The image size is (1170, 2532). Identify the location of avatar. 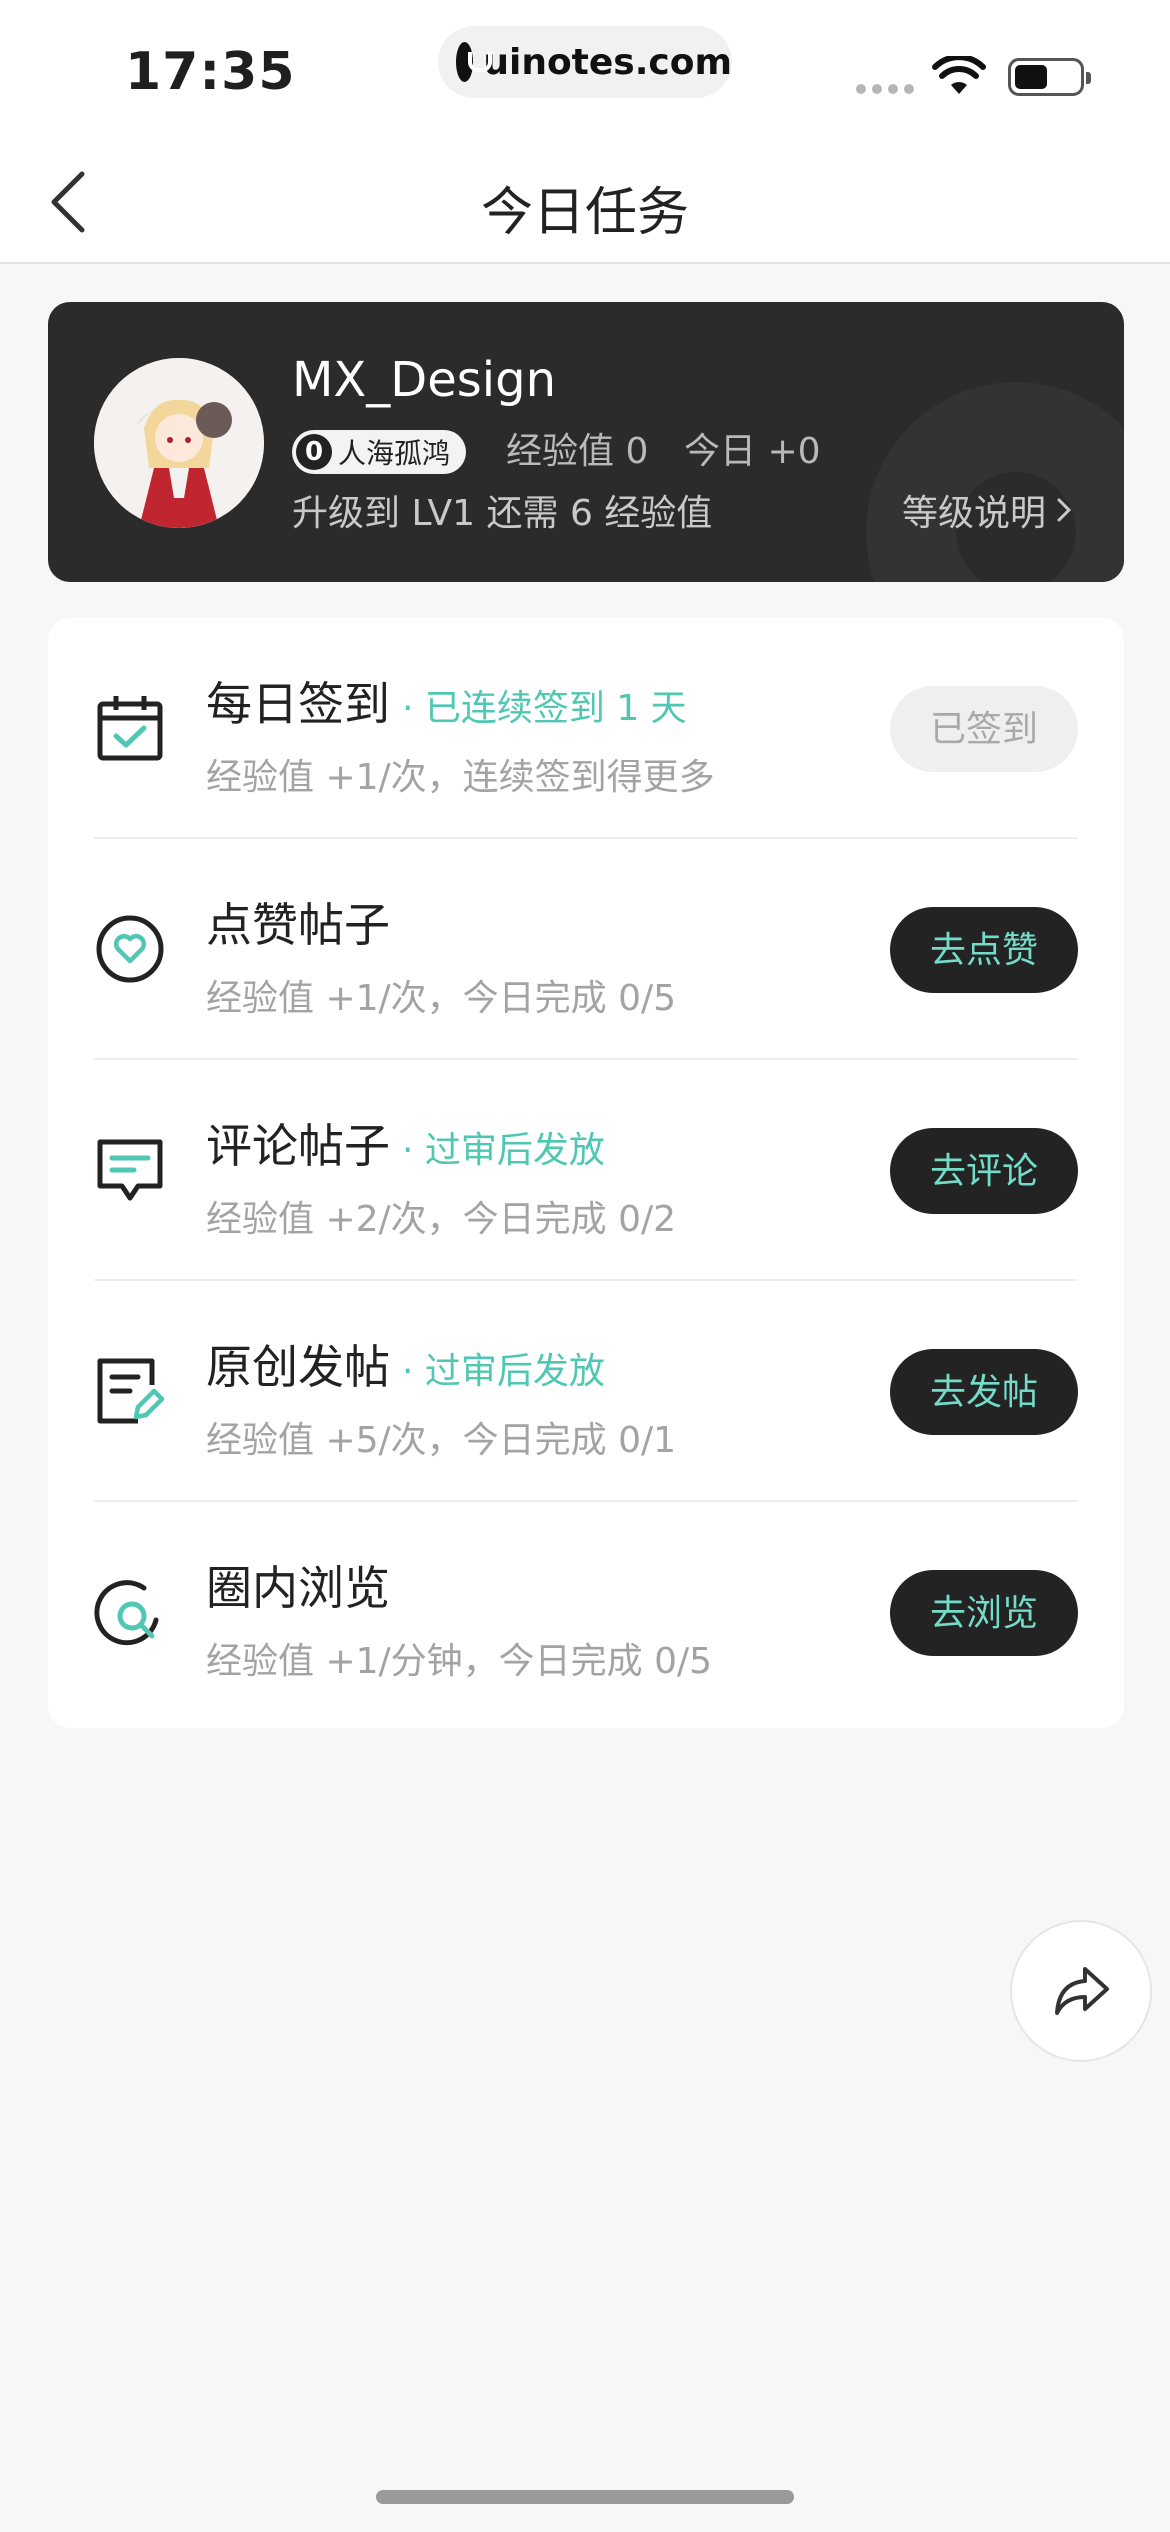
(179, 443).